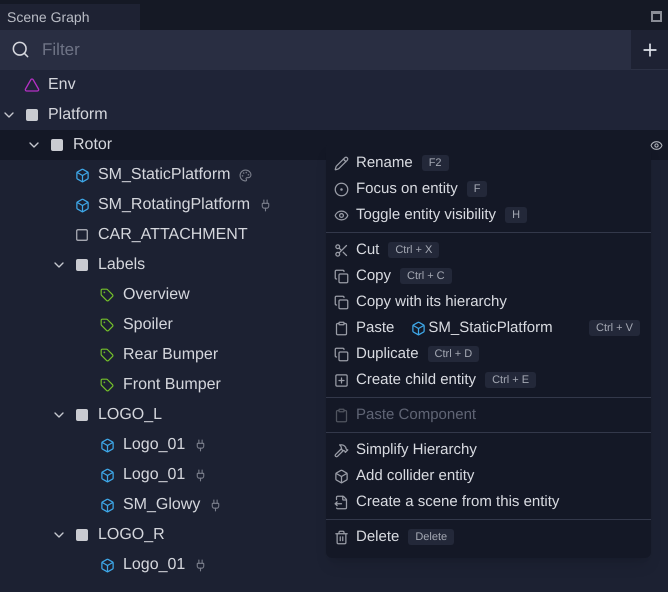 The height and width of the screenshot is (592, 668). I want to click on entity-name: Labels, so click(122, 265).